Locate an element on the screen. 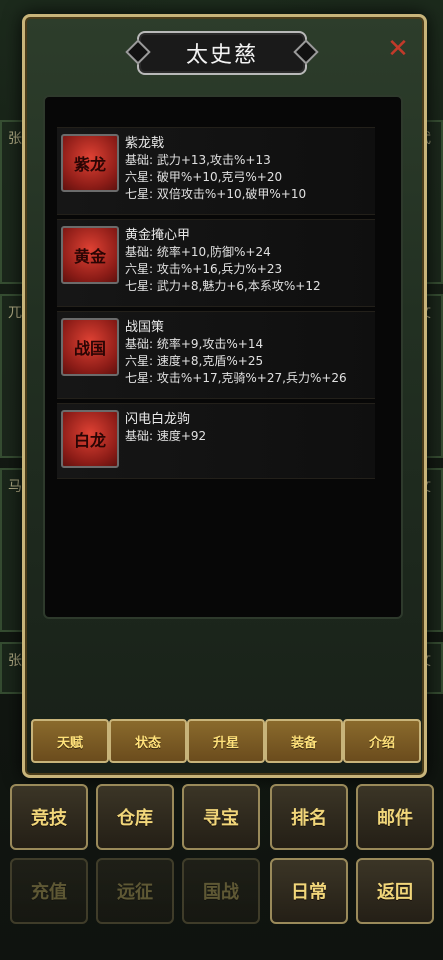  equipment-name: 黄金掩心甲 is located at coordinates (158, 235).